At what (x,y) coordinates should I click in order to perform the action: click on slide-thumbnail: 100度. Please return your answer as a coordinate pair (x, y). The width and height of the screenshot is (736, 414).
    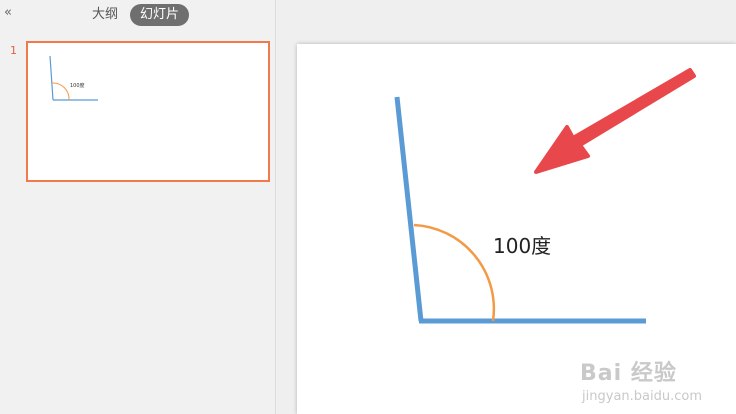
    Looking at the image, I should click on (148, 111).